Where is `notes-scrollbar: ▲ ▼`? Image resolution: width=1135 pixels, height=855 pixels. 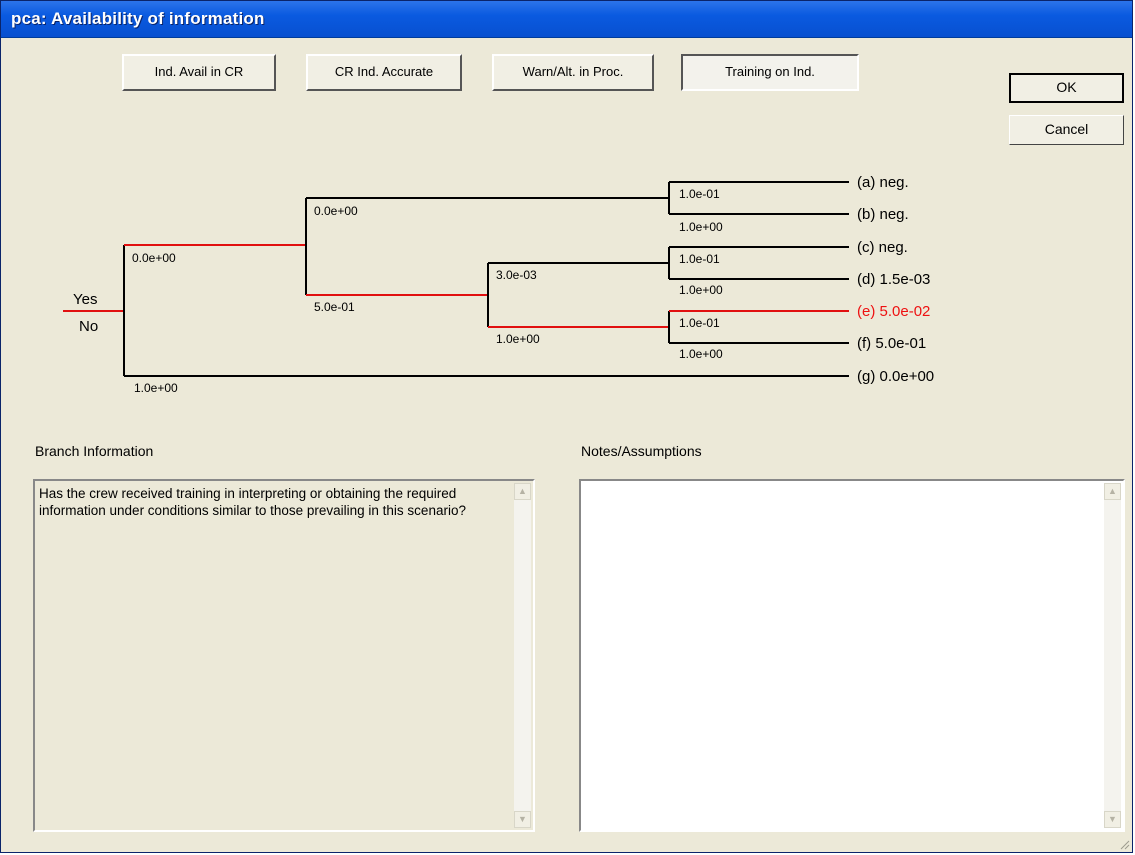
notes-scrollbar: ▲ ▼ is located at coordinates (1112, 655).